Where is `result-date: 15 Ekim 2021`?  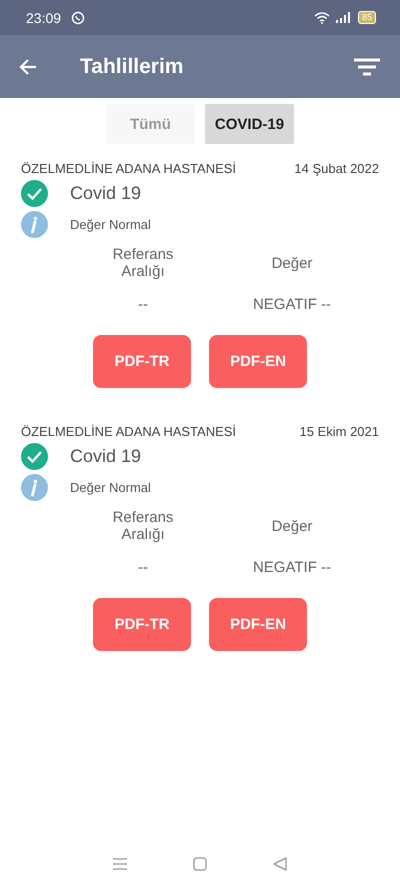 result-date: 15 Ekim 2021 is located at coordinates (339, 431).